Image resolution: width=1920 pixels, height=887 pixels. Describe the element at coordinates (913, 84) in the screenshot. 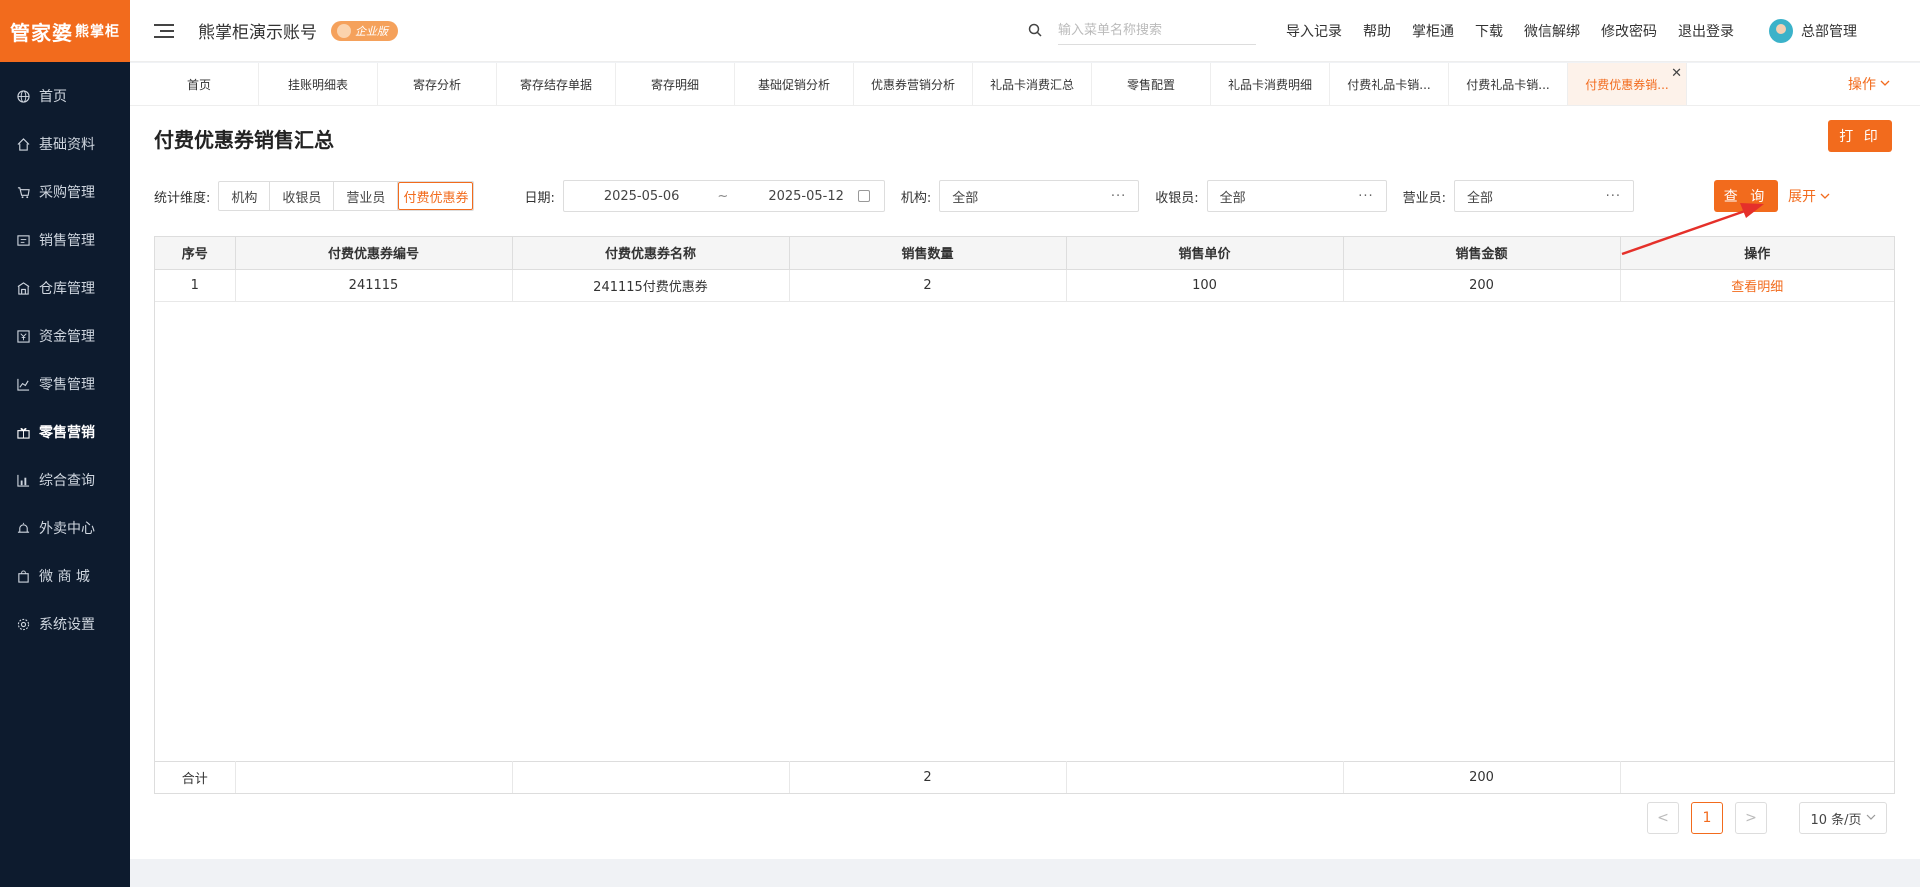

I see `tab-coupon-analysis: 优惠券营销分析` at that location.